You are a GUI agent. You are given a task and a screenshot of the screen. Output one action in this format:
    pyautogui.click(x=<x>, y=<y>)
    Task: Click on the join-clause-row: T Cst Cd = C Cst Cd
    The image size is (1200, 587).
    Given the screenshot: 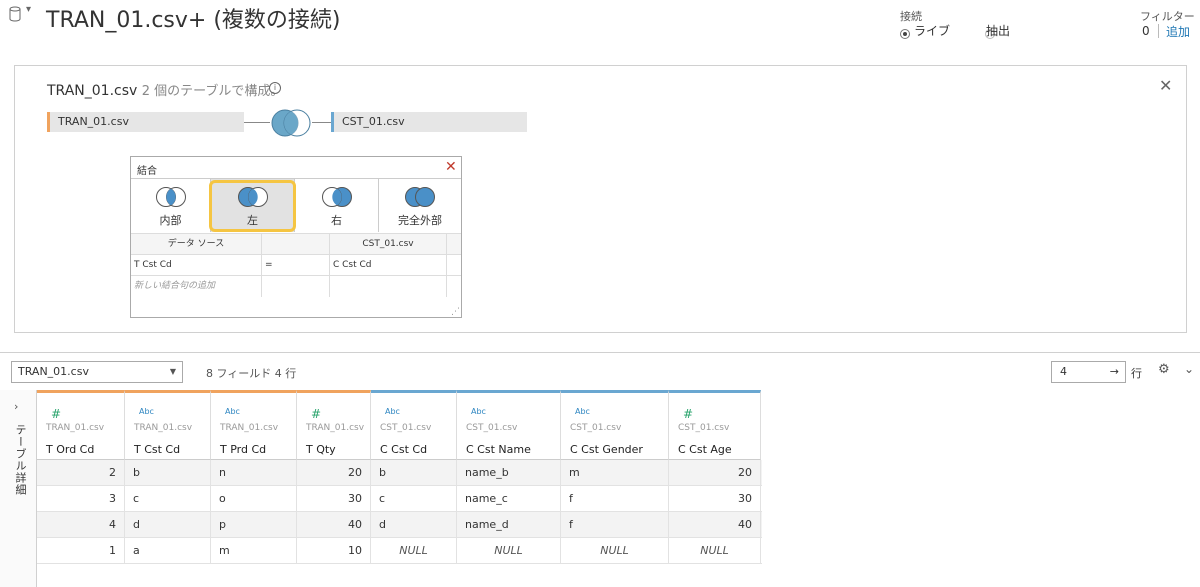 What is the action you would take?
    pyautogui.click(x=296, y=265)
    